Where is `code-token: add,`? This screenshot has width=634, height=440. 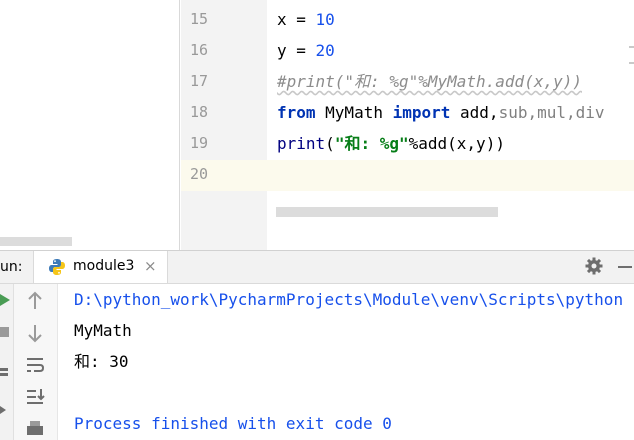
code-token: add, is located at coordinates (474, 112).